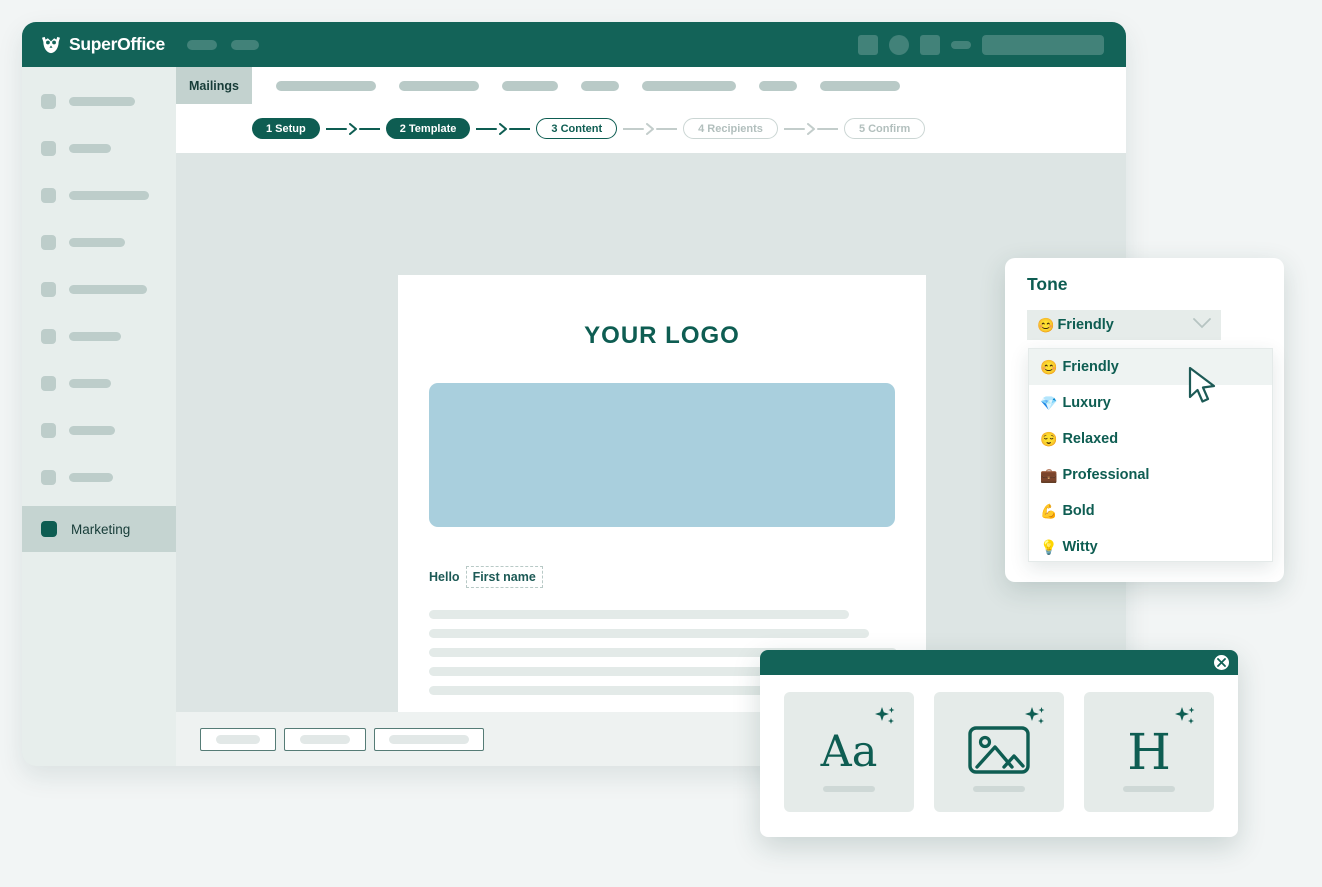  Describe the element at coordinates (1150, 439) in the screenshot. I see `tone-option-relaxed: 😌 Relaxed` at that location.